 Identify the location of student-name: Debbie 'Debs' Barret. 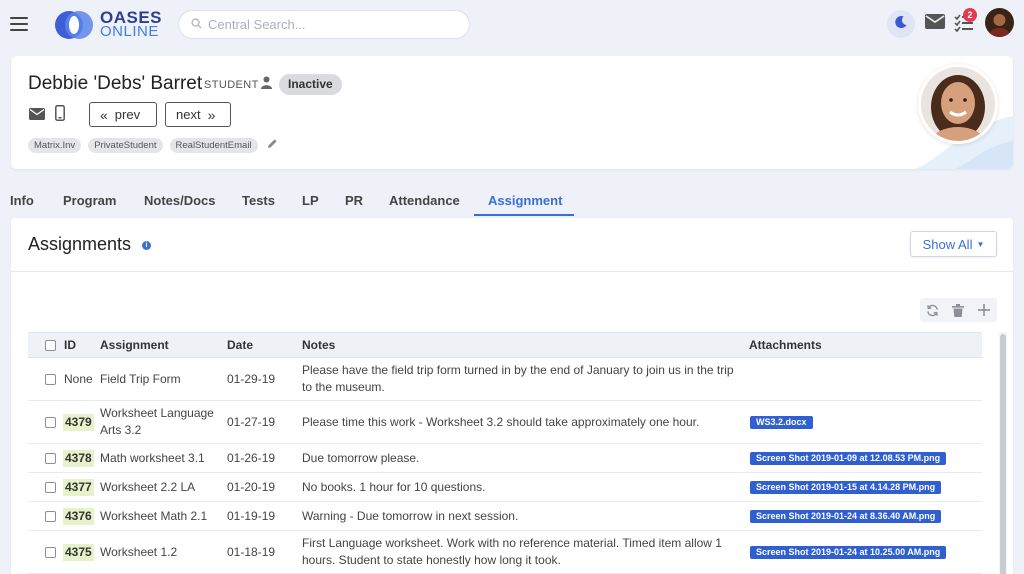
(115, 83).